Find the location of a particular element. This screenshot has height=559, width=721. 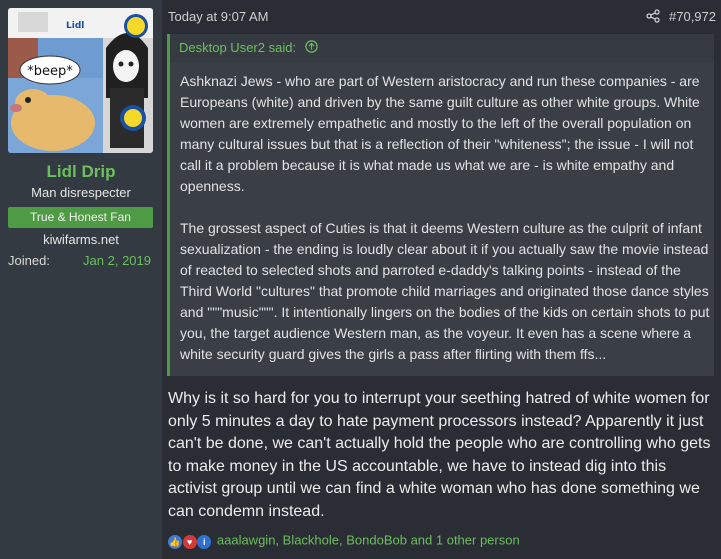

user-site: kiwifarms.net is located at coordinates (81, 239).